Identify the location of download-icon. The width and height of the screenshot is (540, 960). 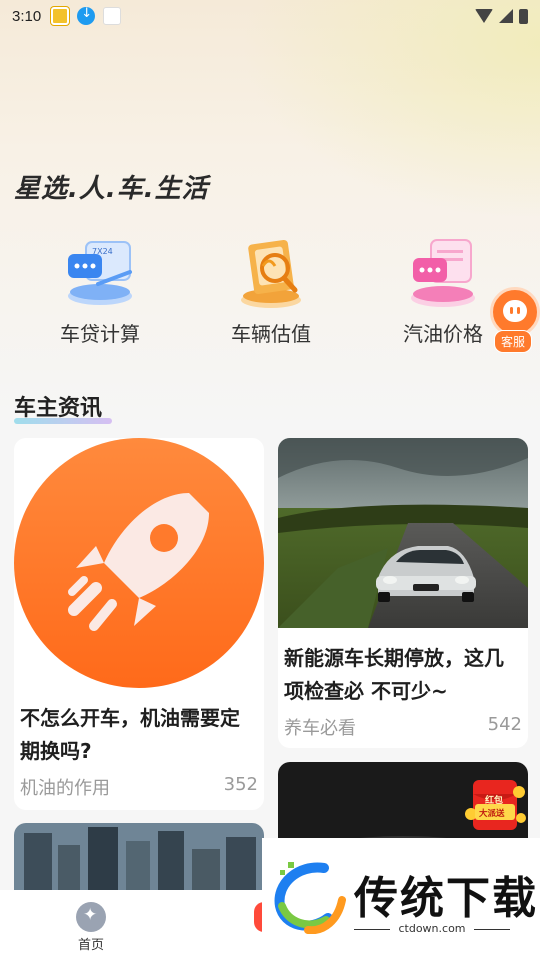
(86, 15).